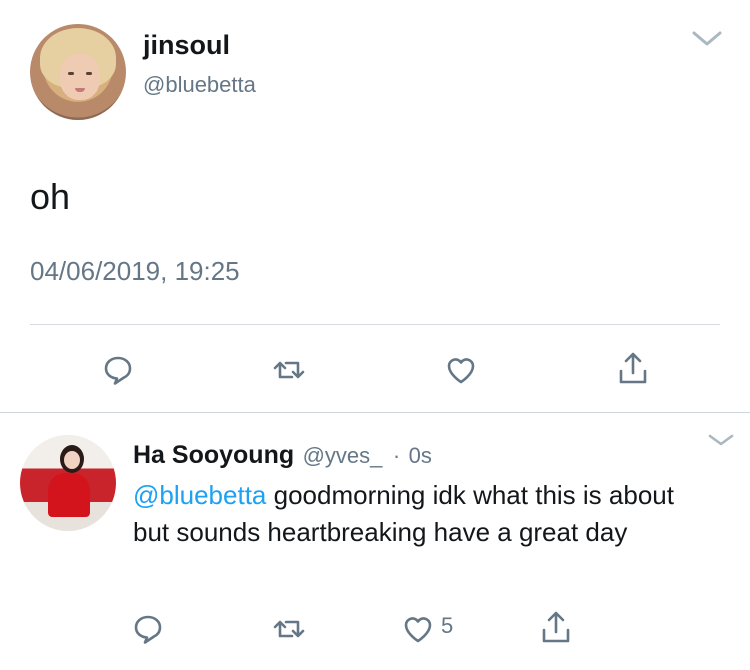  What do you see at coordinates (375, 324) in the screenshot?
I see `divider` at bounding box center [375, 324].